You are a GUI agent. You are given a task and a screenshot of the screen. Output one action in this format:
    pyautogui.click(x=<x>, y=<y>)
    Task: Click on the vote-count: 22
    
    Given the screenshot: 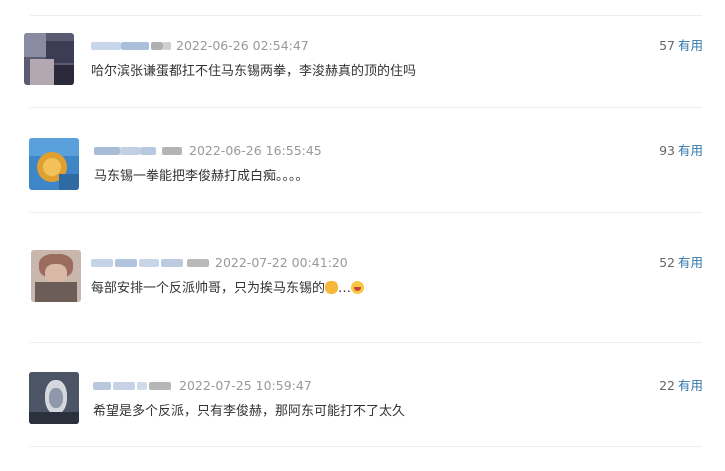 What is the action you would take?
    pyautogui.click(x=667, y=385)
    